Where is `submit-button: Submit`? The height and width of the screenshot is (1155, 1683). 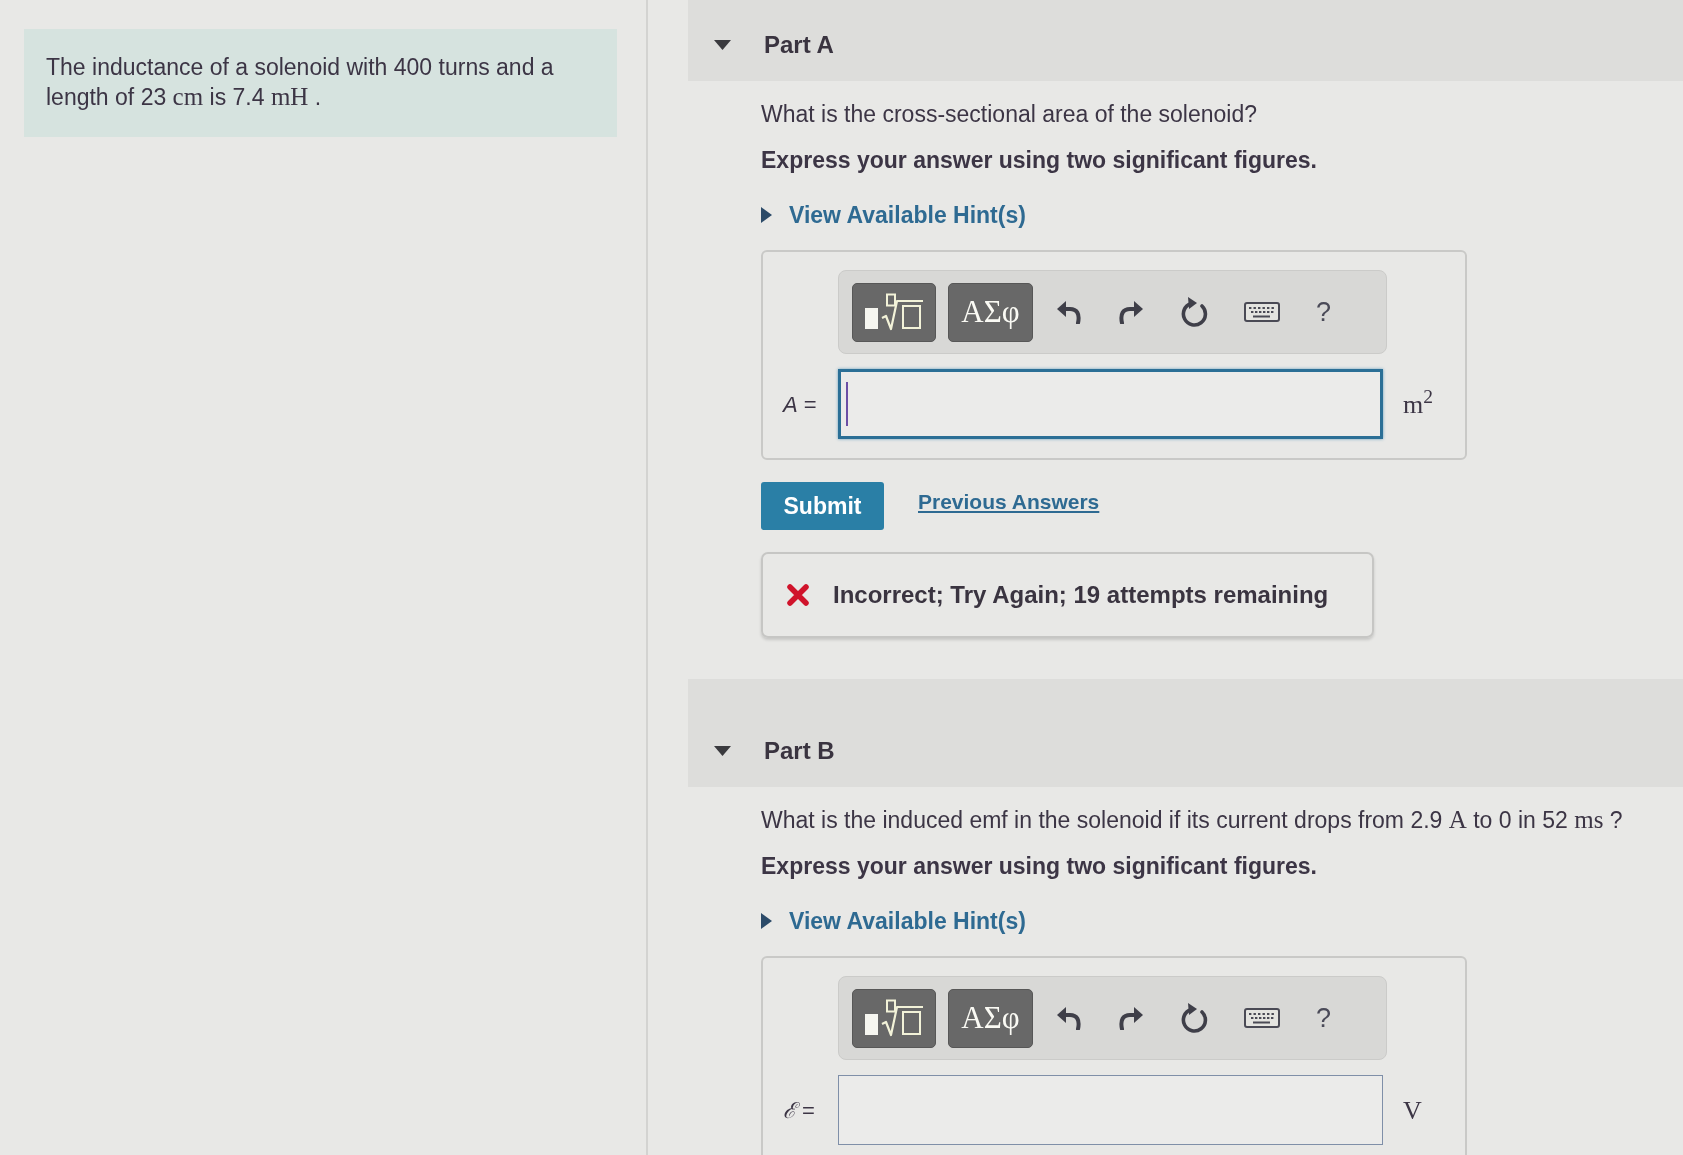
submit-button: Submit is located at coordinates (822, 506).